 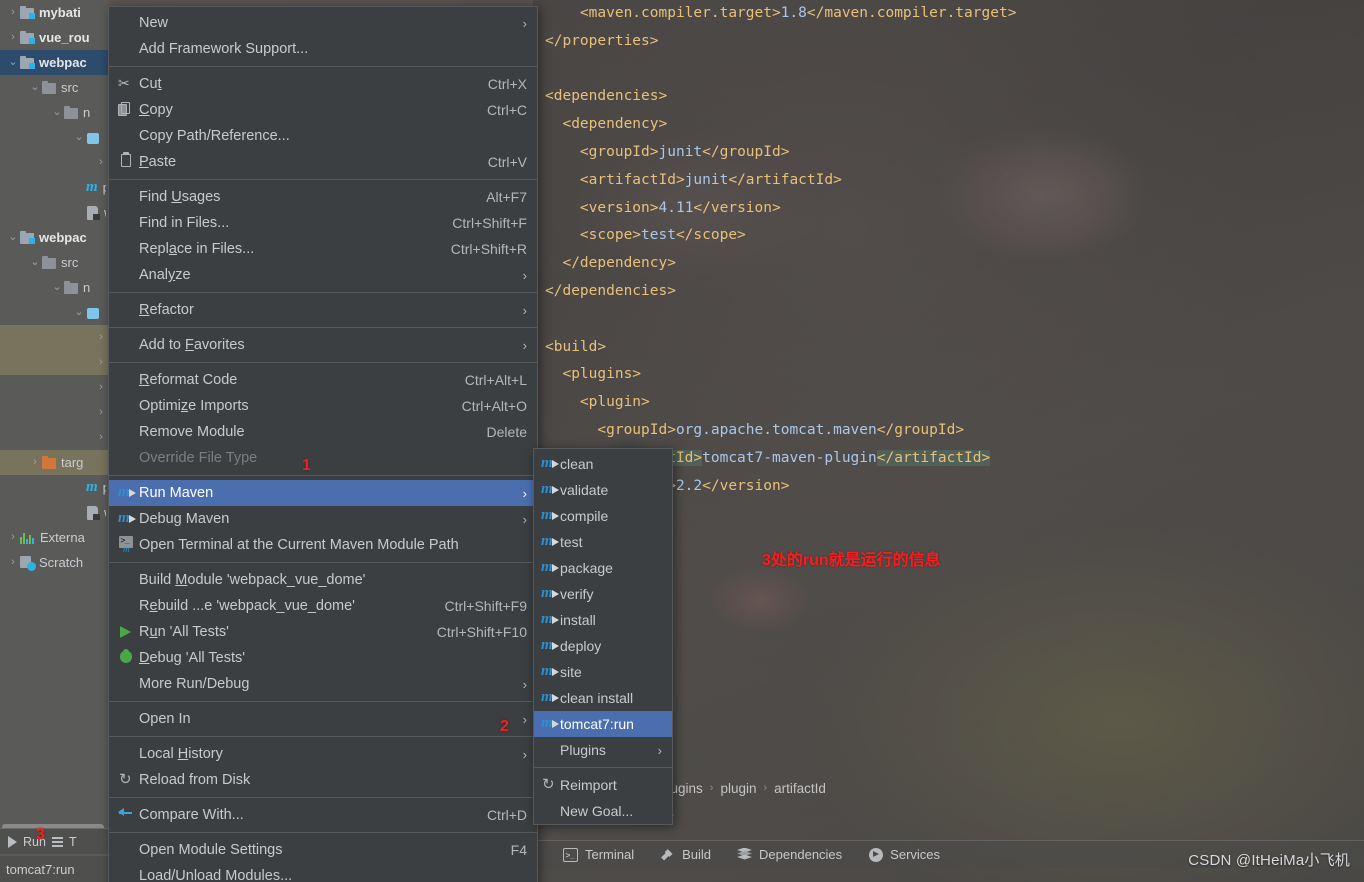 What do you see at coordinates (323, 493) in the screenshot?
I see `menu-item-run-maven: m Run Maven ›` at bounding box center [323, 493].